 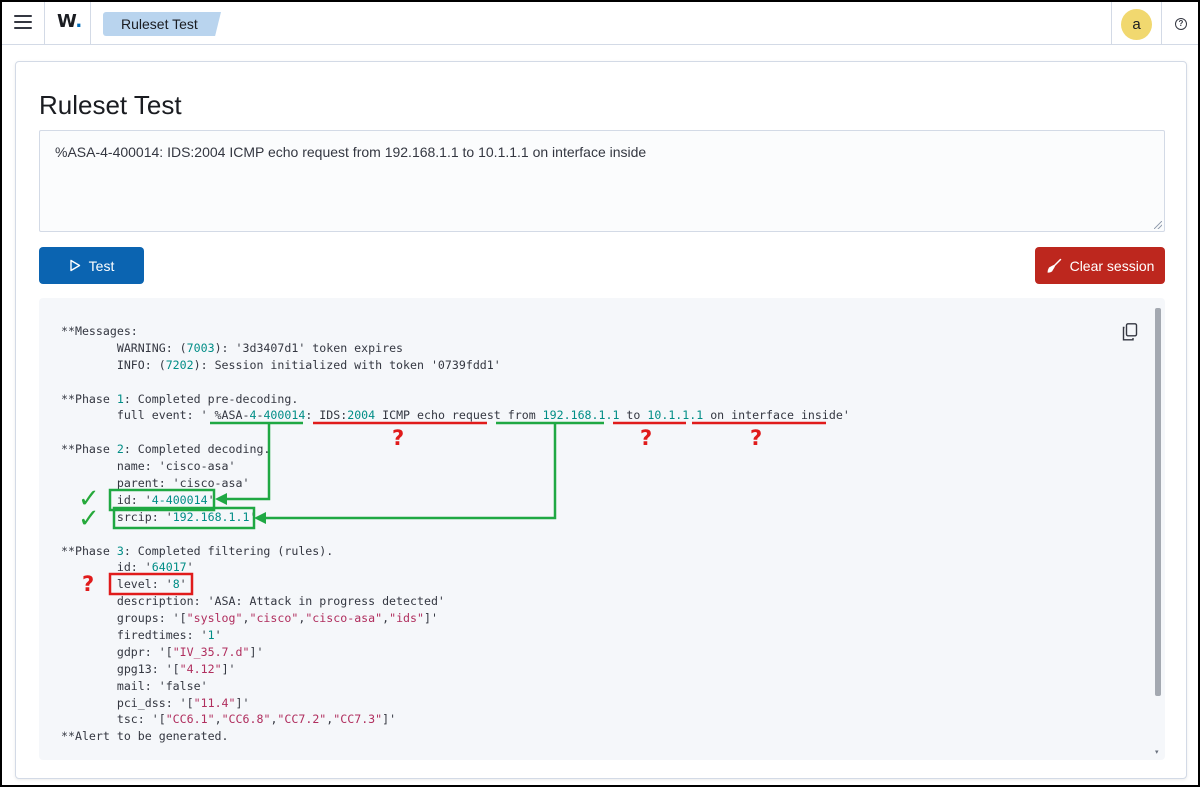 What do you see at coordinates (124, 347) in the screenshot?
I see `output-text: WARNING: (` at bounding box center [124, 347].